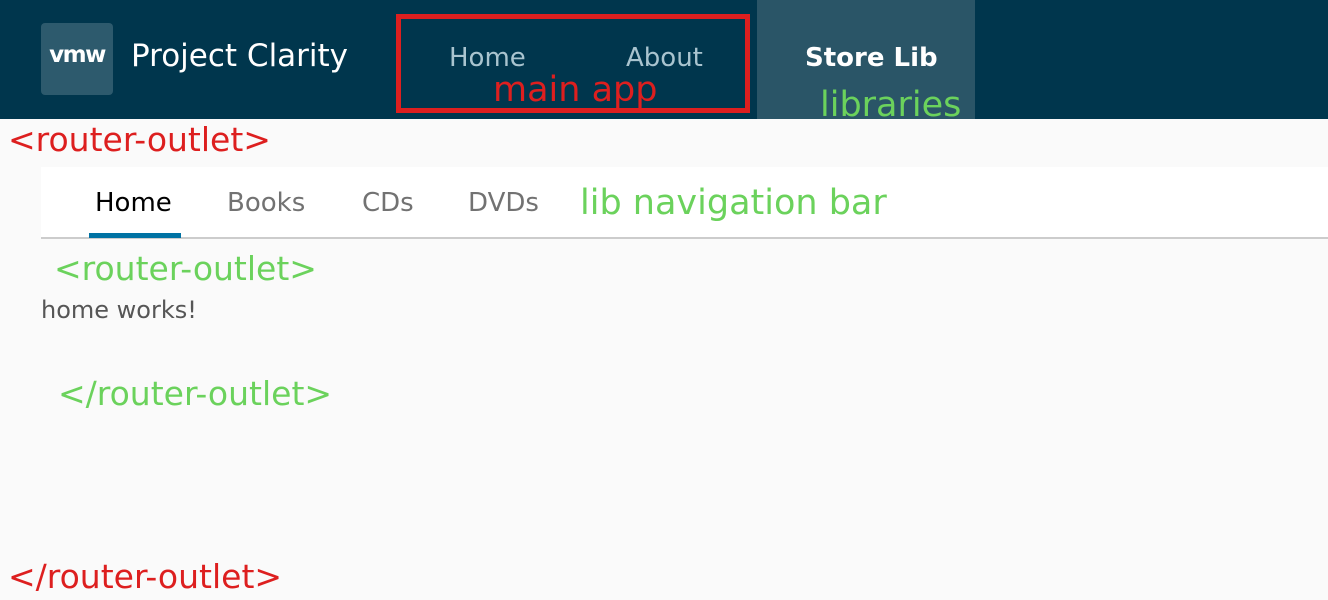 The height and width of the screenshot is (600, 1328). I want to click on lib-tab-cds: CDs, so click(388, 203).